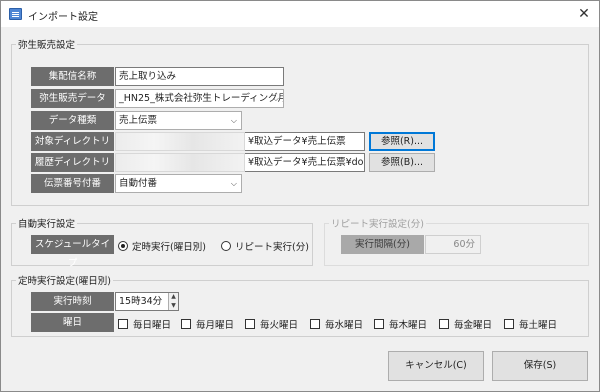  What do you see at coordinates (226, 246) in the screenshot?
I see `radio-unchecked-icon` at bounding box center [226, 246].